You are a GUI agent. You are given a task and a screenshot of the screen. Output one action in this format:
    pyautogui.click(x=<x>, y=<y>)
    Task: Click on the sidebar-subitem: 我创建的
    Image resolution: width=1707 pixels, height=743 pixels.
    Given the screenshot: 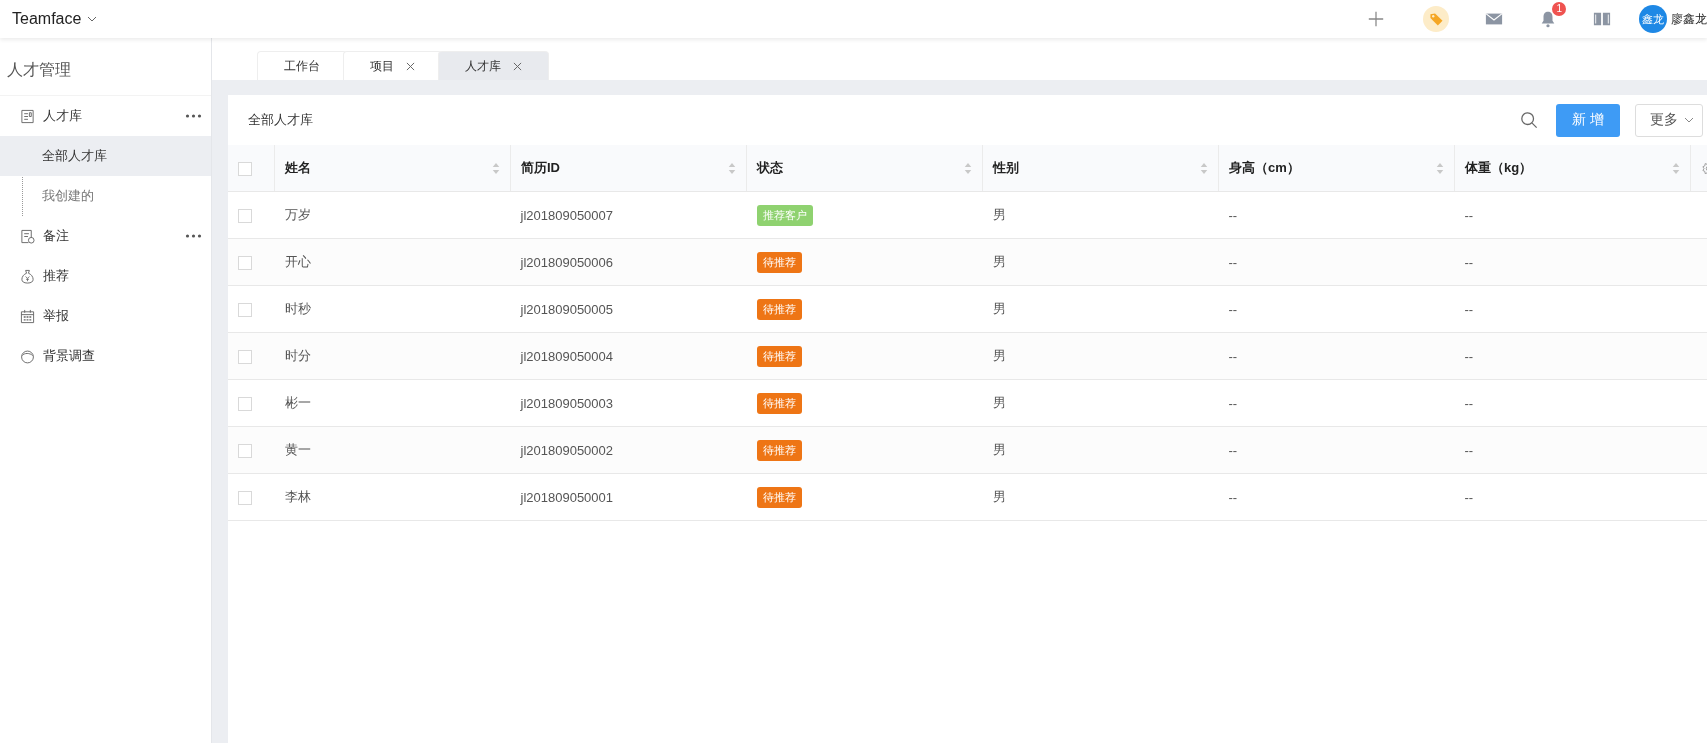 What is the action you would take?
    pyautogui.click(x=105, y=196)
    